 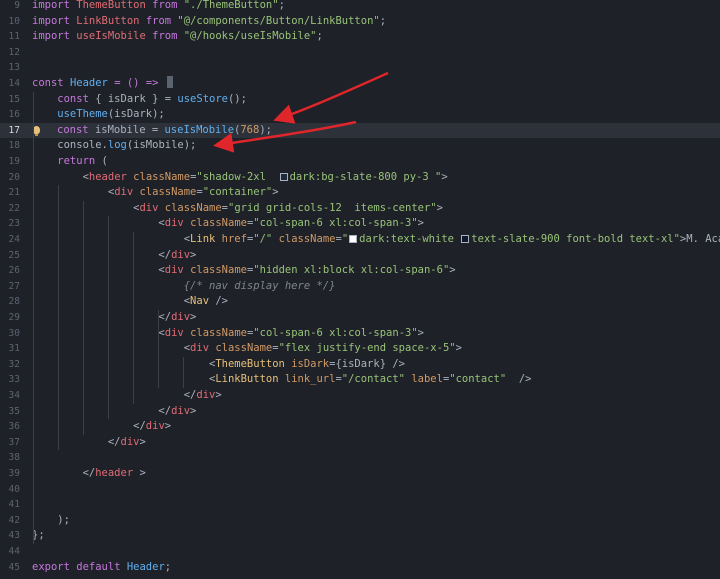 I want to click on annotation-arrows, so click(x=301, y=112).